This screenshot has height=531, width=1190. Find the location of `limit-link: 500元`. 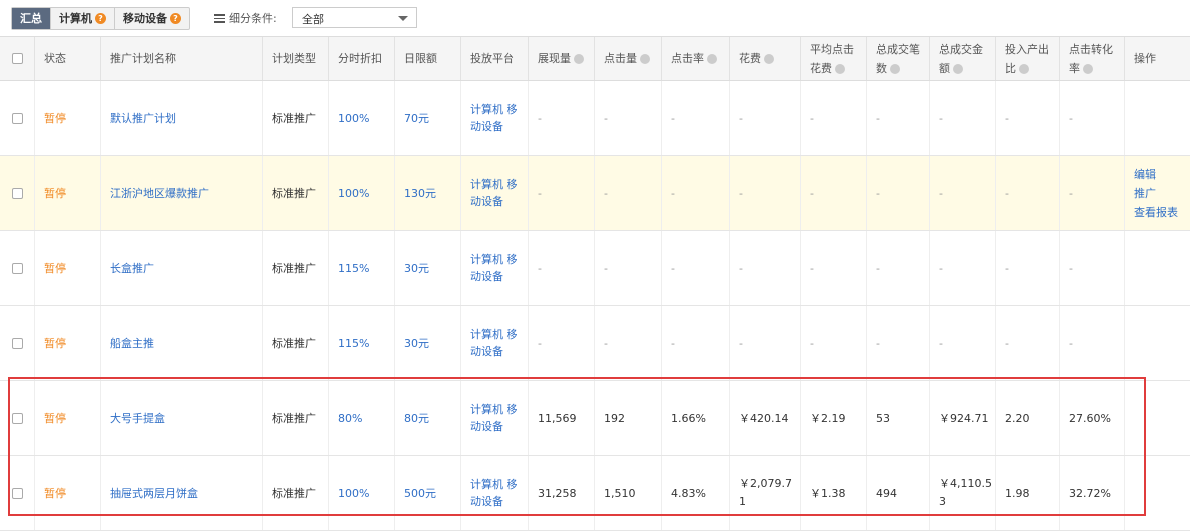

limit-link: 500元 is located at coordinates (420, 493).